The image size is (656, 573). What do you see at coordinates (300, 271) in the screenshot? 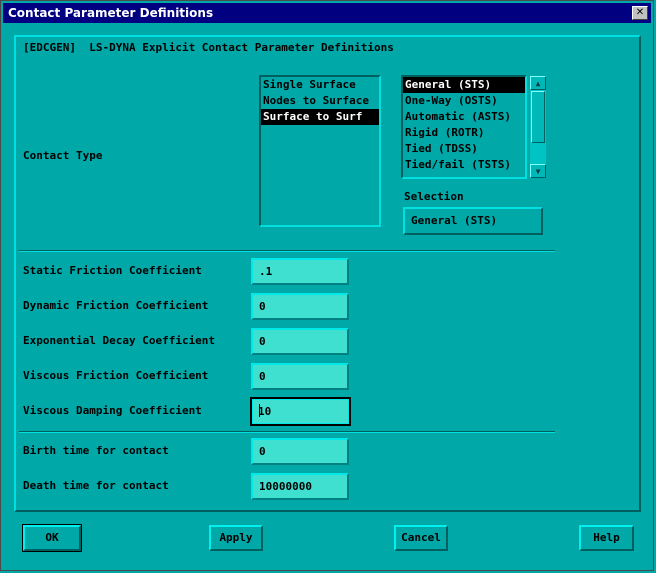
I see `static-friction-input` at bounding box center [300, 271].